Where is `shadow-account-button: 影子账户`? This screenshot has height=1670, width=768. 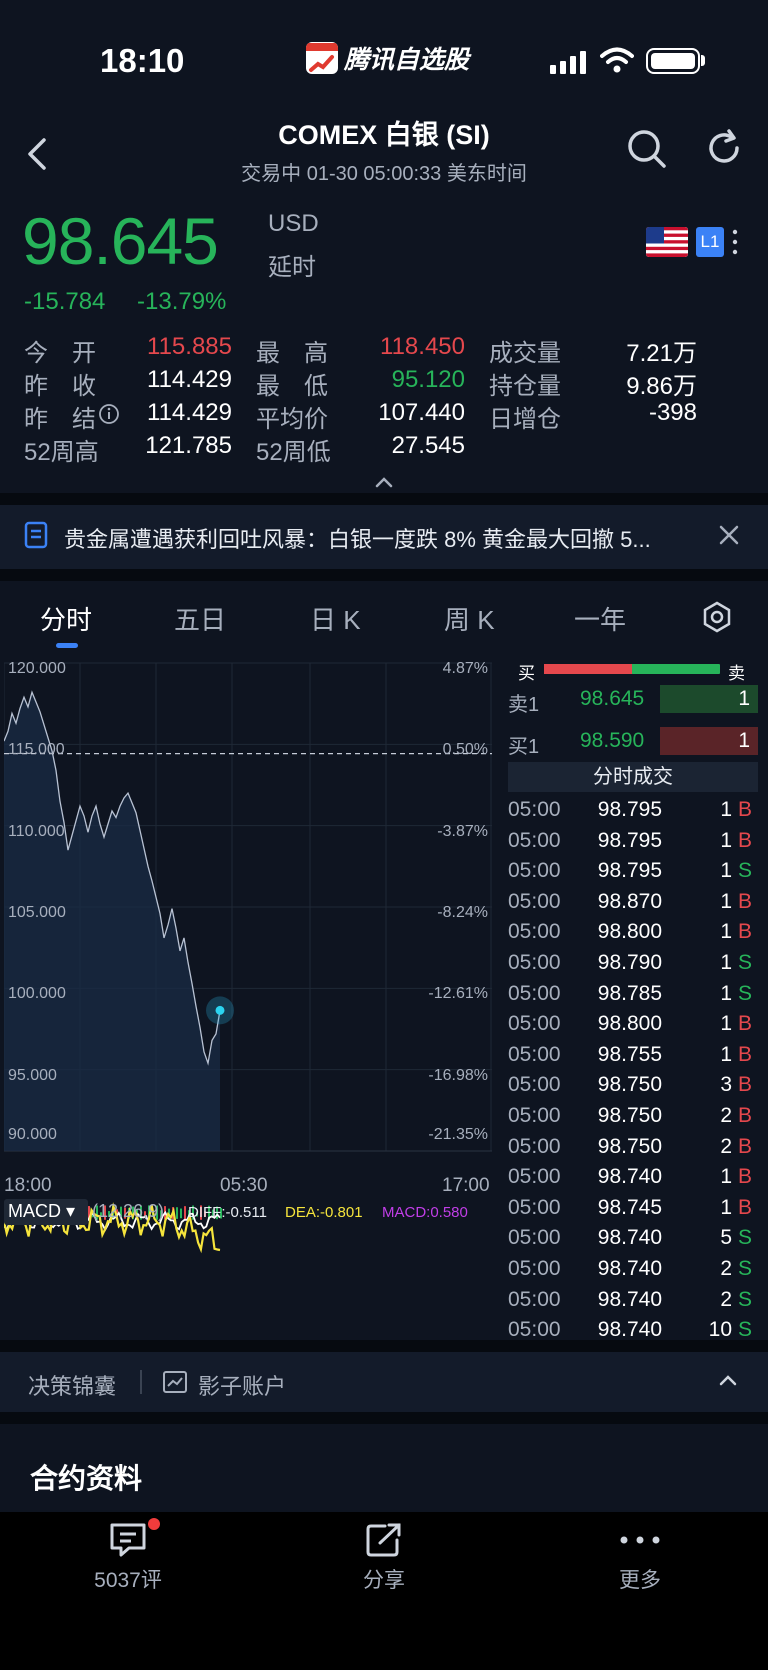 shadow-account-button: 影子账户 is located at coordinates (242, 1385).